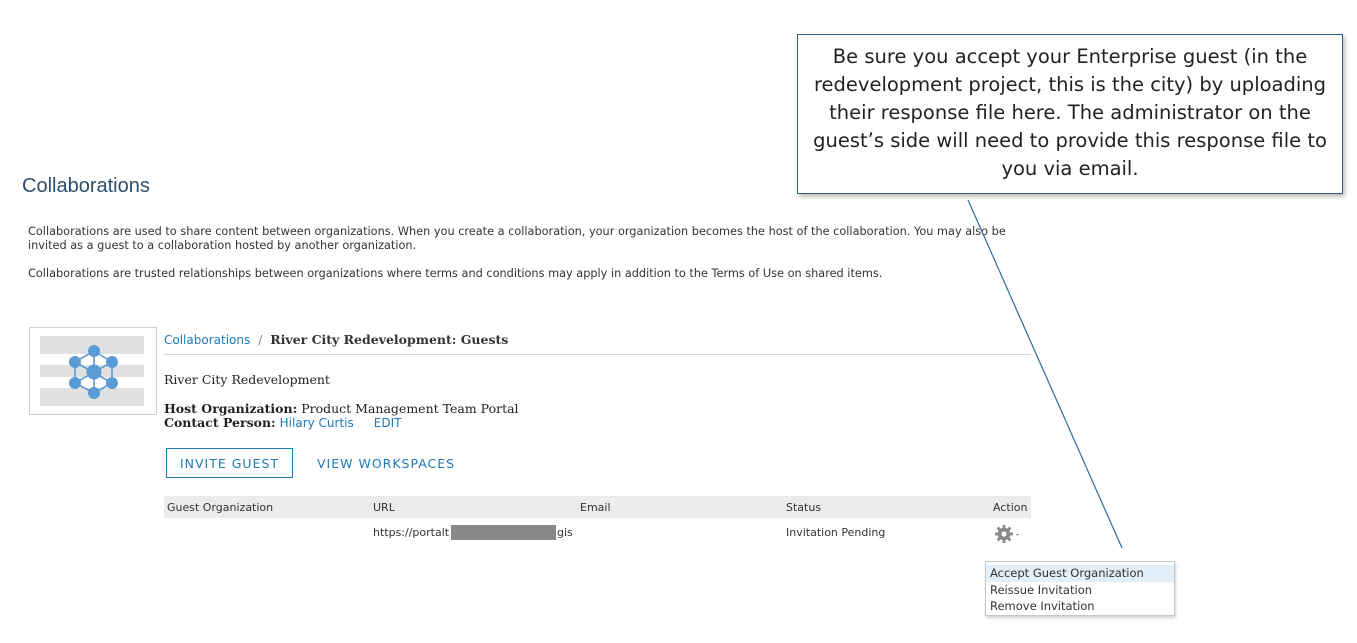 The height and width of the screenshot is (643, 1357). I want to click on view-workspaces-button: VIEW WORKSPACES, so click(386, 463).